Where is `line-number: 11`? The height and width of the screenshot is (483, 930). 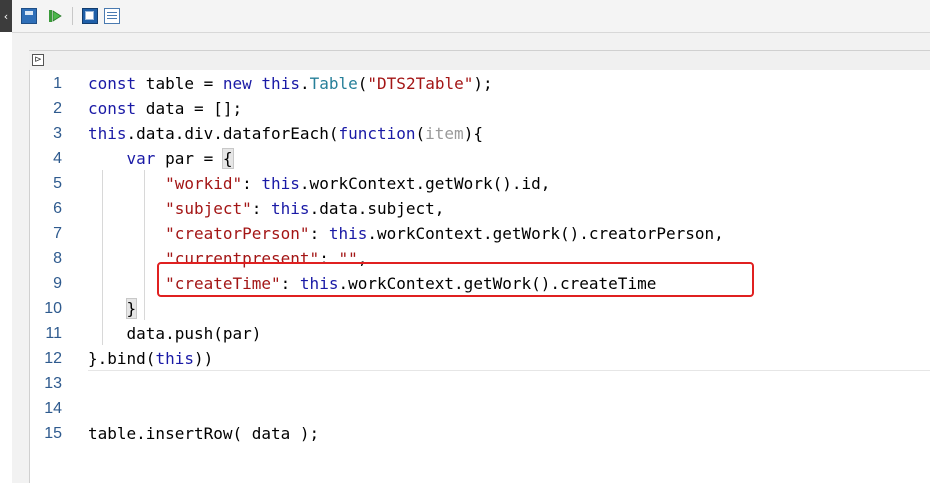 line-number: 11 is located at coordinates (53, 333).